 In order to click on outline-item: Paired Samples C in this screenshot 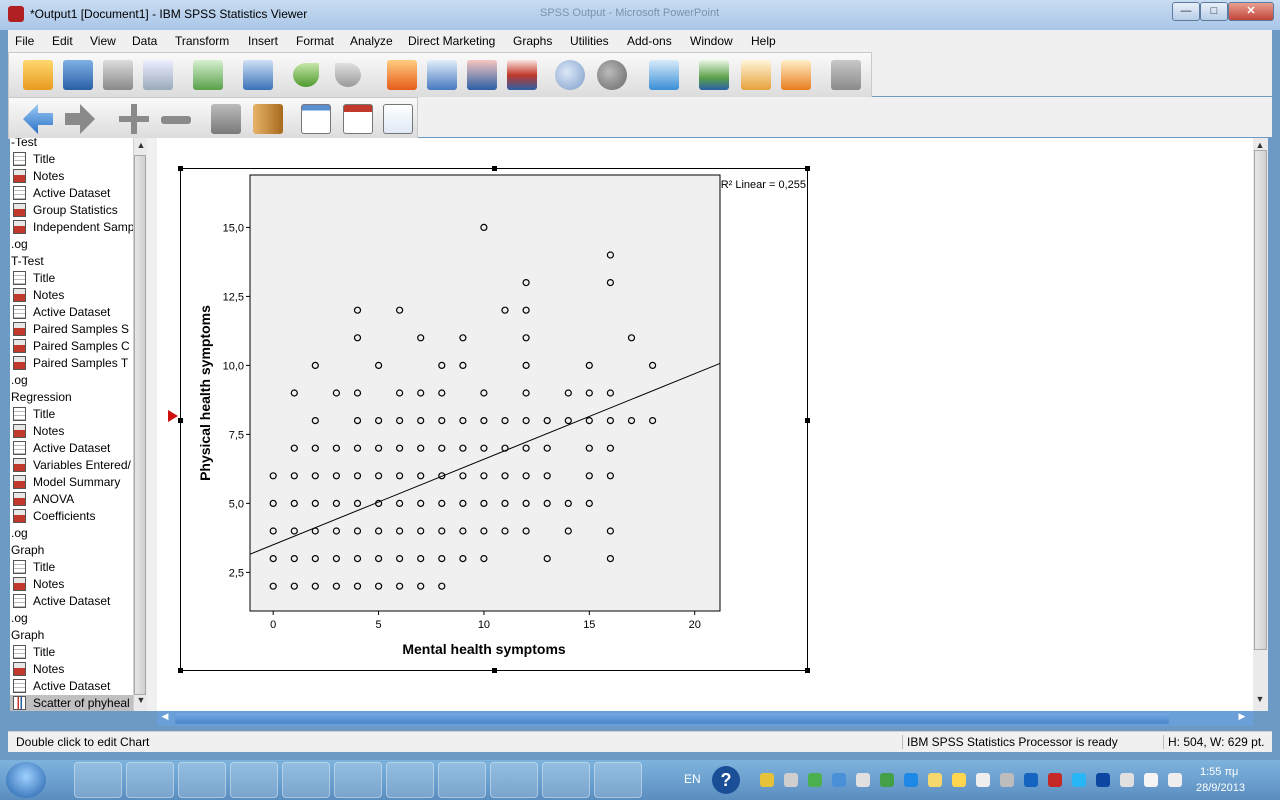, I will do `click(71, 346)`.